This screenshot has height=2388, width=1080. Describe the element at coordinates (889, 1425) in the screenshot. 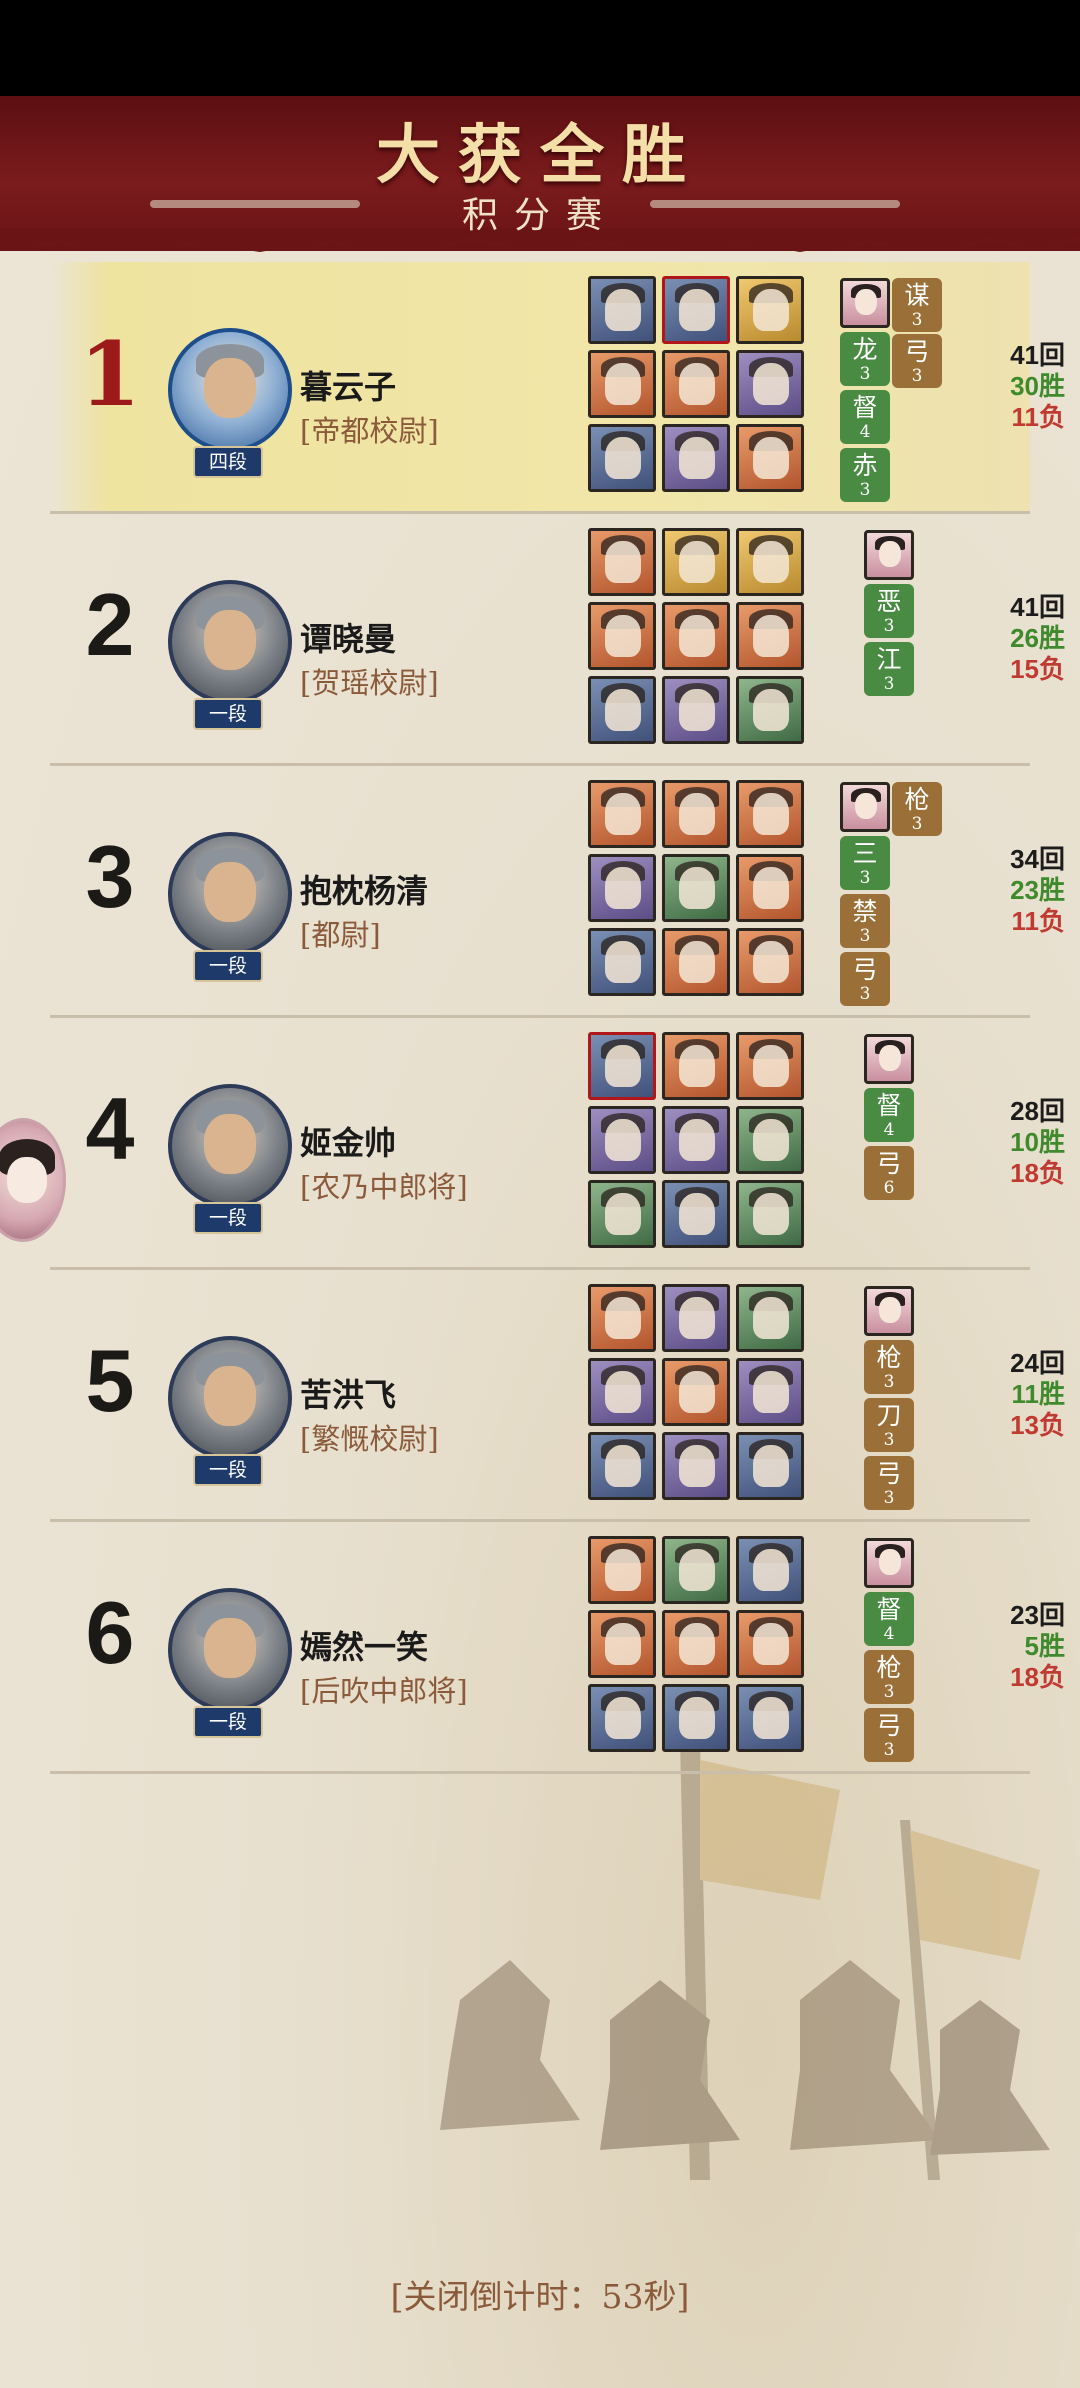

I see `tactic-tag: 刀3` at that location.